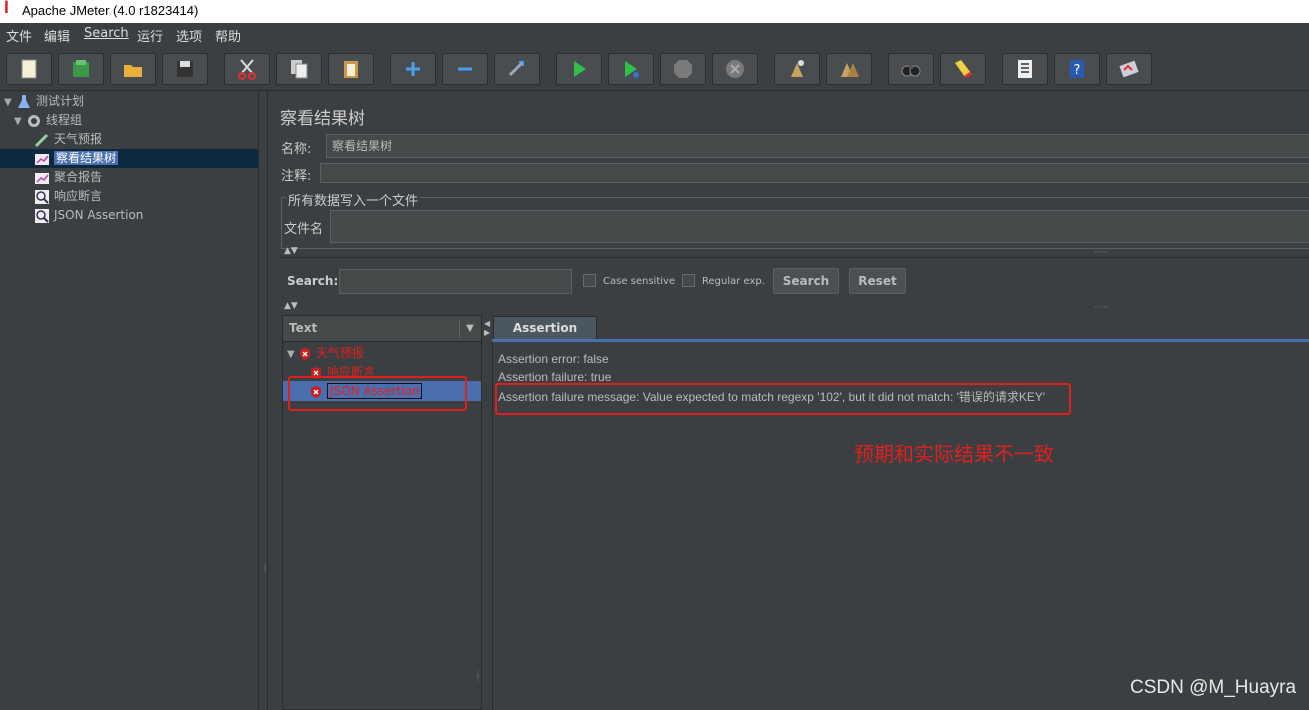 The height and width of the screenshot is (710, 1309). Describe the element at coordinates (42, 159) in the screenshot. I see `listener-icon` at that location.